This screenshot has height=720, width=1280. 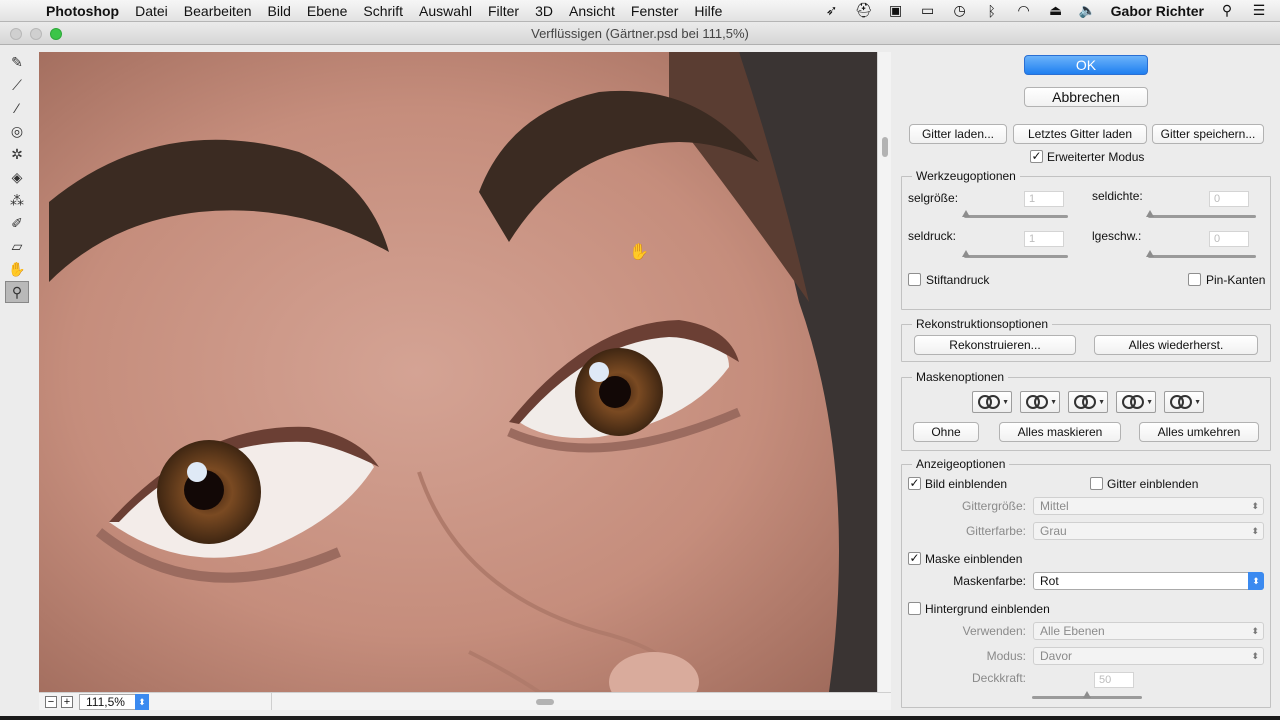 I want to click on hat-icon: ⛑, so click(x=864, y=10).